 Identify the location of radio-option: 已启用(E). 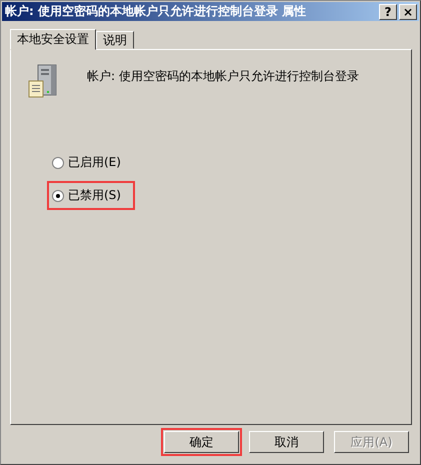
(91, 162).